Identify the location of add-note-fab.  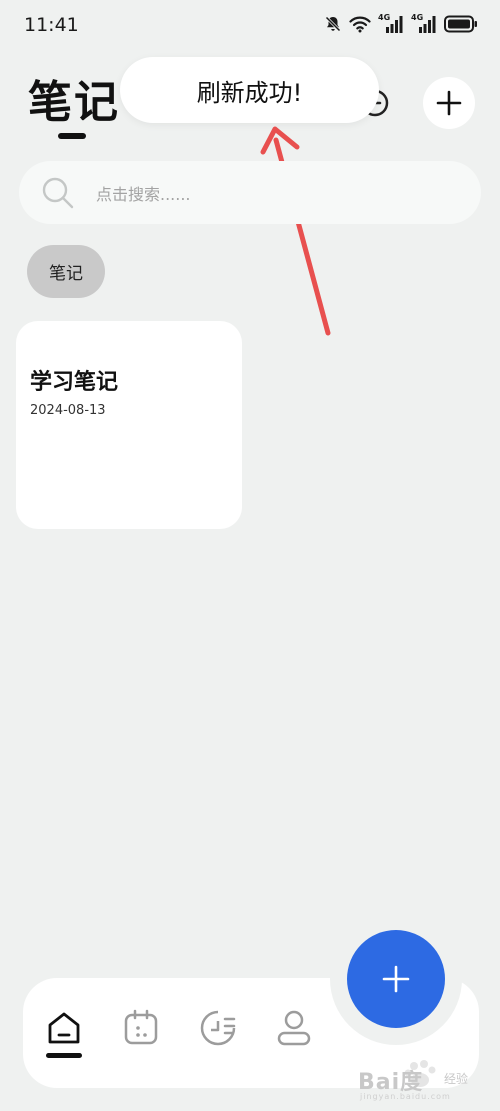
(396, 979).